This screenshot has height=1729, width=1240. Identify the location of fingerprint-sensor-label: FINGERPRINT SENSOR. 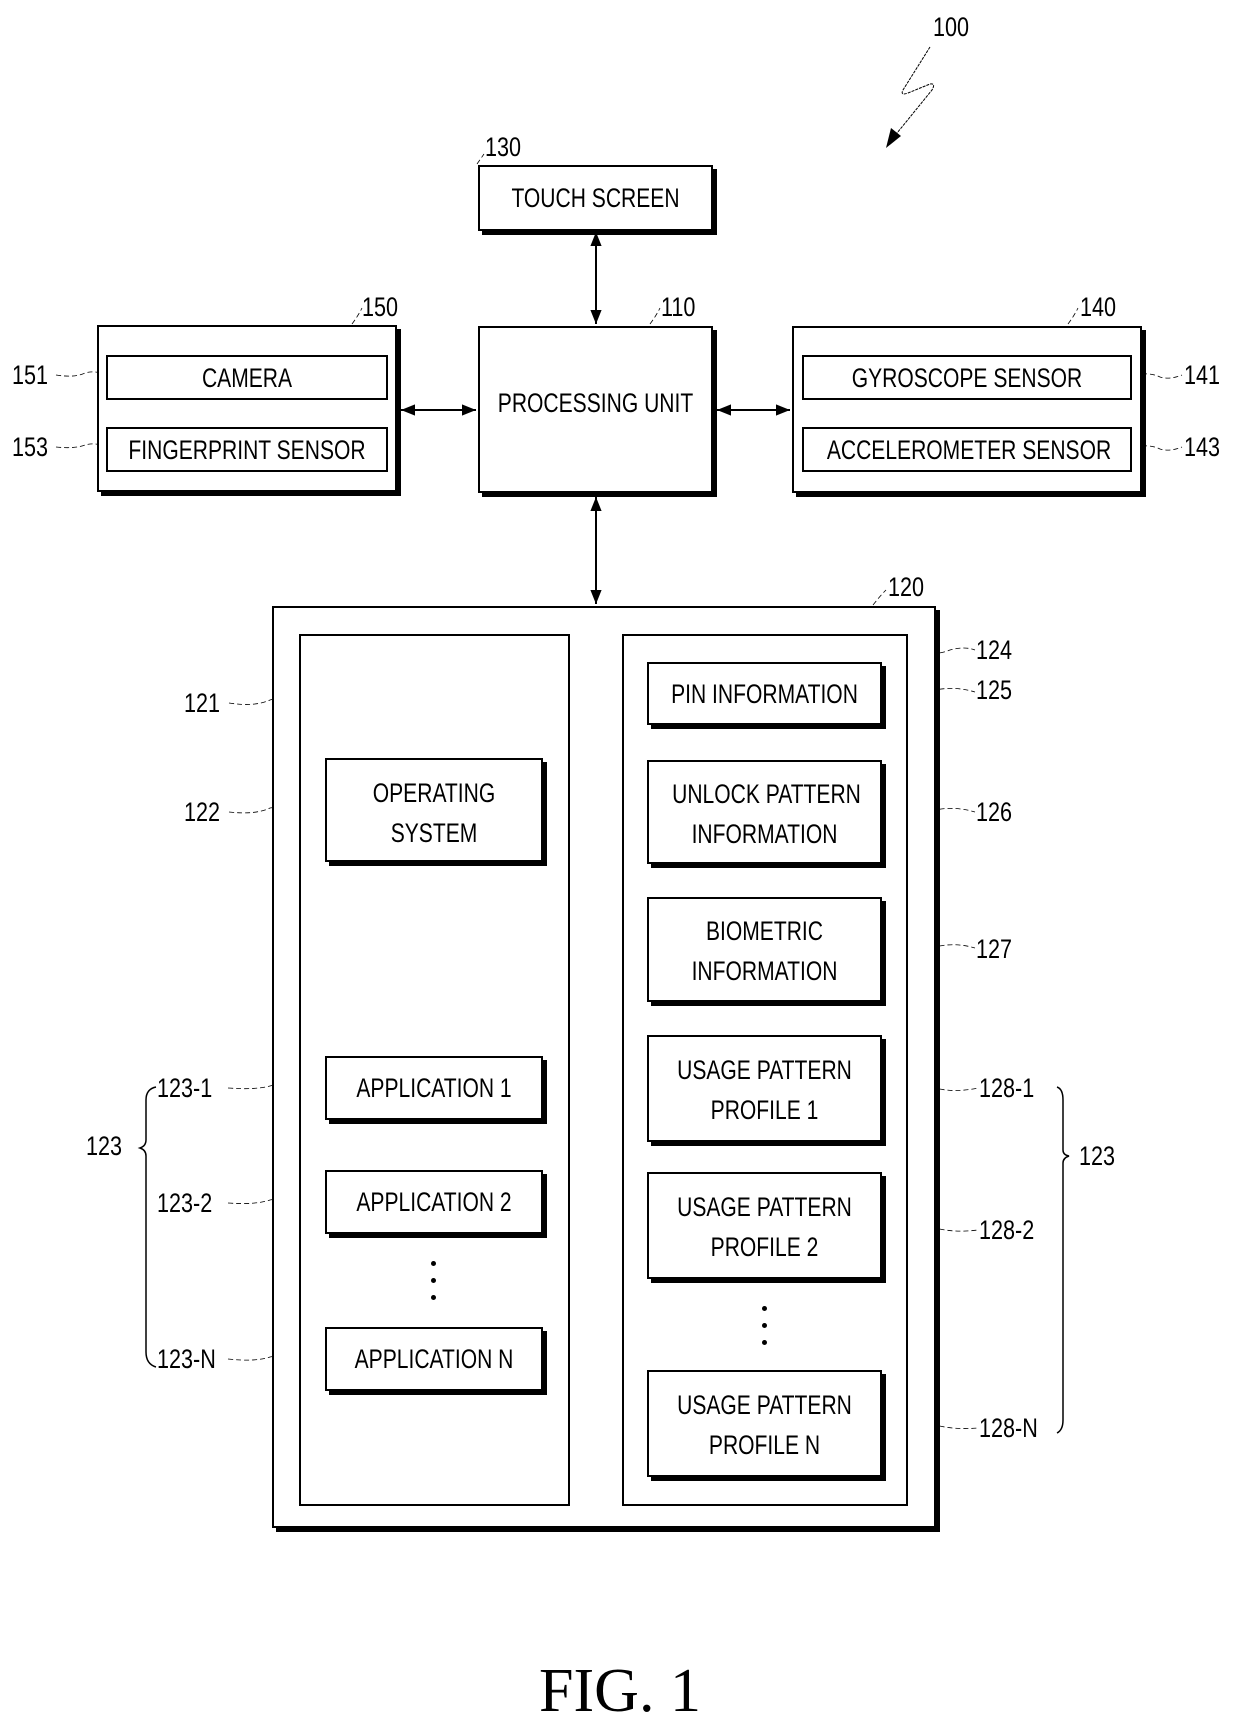
(247, 449).